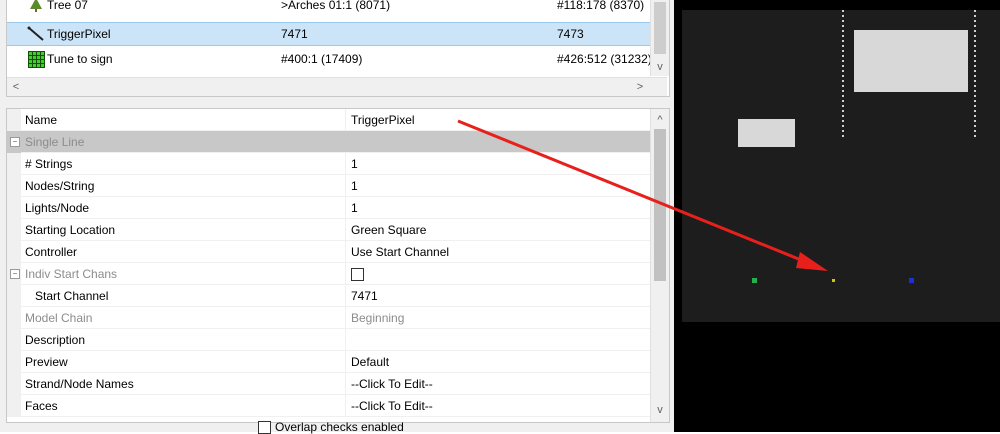 Image resolution: width=1000 pixels, height=434 pixels. I want to click on property-value: Use Start Channel, so click(497, 252).